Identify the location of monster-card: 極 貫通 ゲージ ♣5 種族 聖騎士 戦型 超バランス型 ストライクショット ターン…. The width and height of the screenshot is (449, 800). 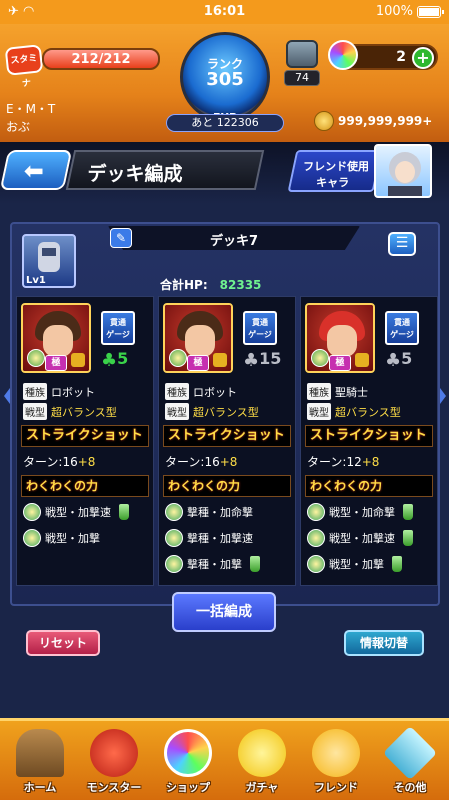
(369, 441).